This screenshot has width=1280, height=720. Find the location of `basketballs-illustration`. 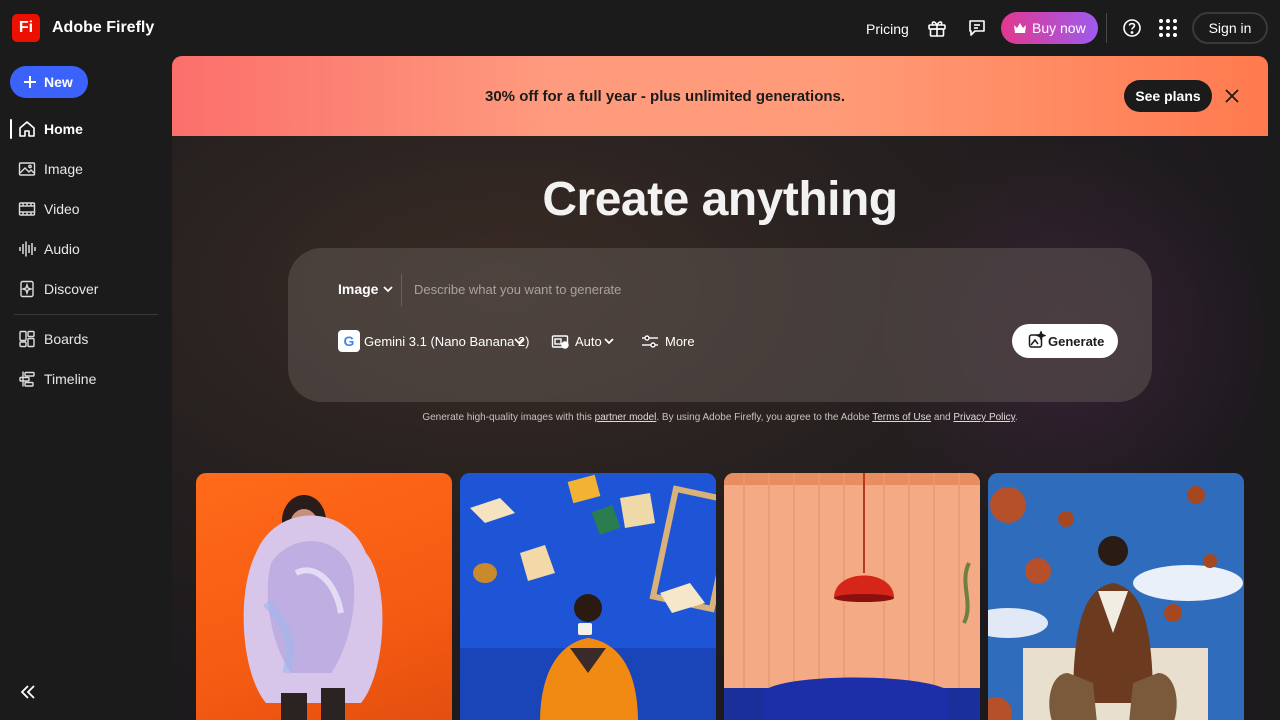

basketballs-illustration is located at coordinates (1116, 596).